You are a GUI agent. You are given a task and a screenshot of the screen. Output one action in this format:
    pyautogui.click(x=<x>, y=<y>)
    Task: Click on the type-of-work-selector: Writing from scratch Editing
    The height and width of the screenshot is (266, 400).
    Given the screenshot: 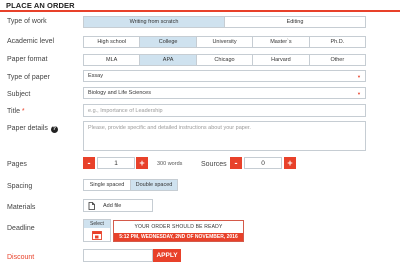 What is the action you would take?
    pyautogui.click(x=224, y=22)
    